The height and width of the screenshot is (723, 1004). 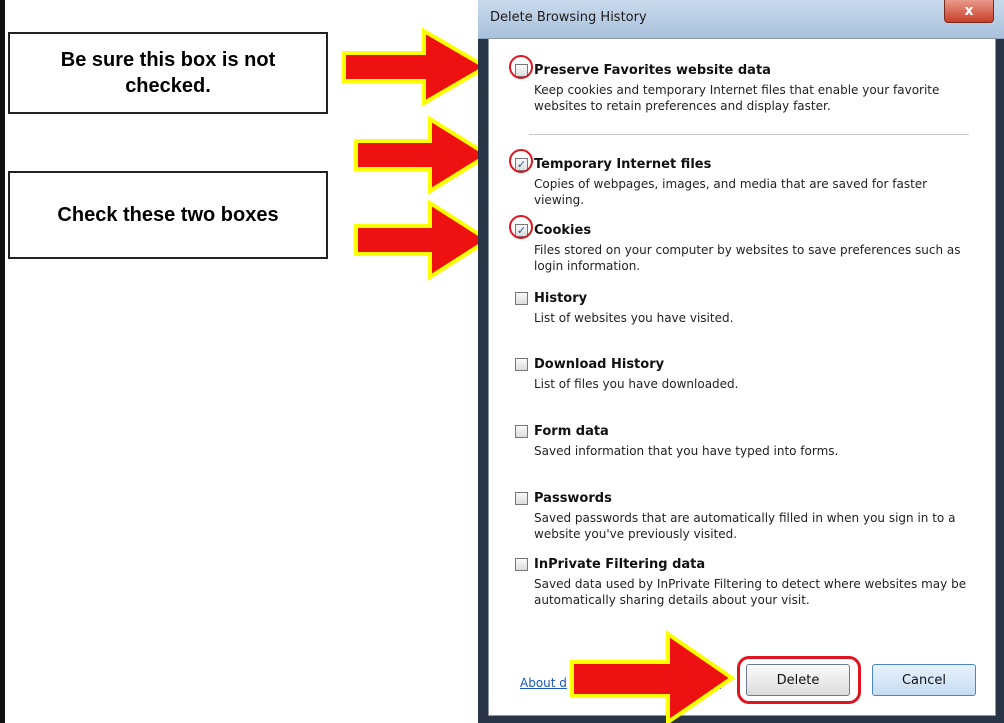 I want to click on arrow-icon-temporary, so click(x=423, y=155).